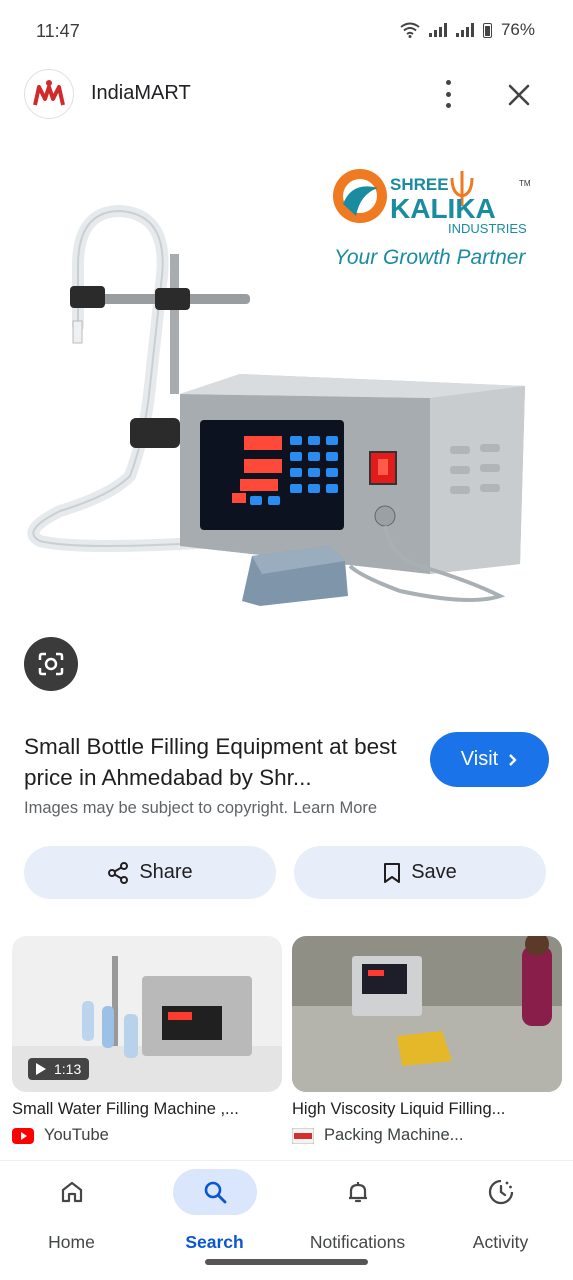  Describe the element at coordinates (434, 872) in the screenshot. I see `save-label: Save` at that location.